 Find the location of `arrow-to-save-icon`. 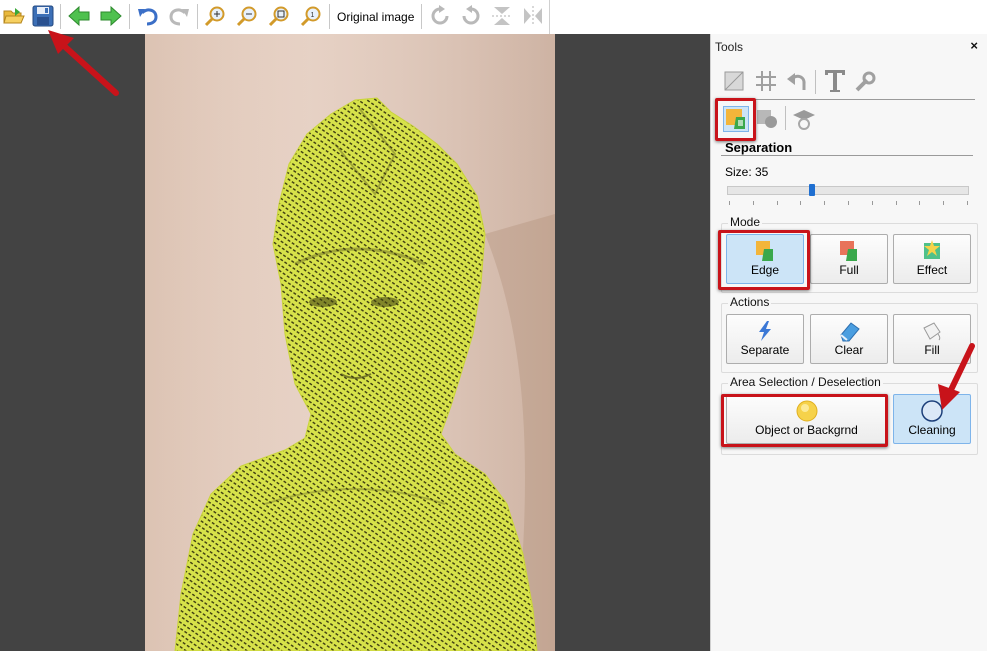

arrow-to-save-icon is located at coordinates (83, 63).